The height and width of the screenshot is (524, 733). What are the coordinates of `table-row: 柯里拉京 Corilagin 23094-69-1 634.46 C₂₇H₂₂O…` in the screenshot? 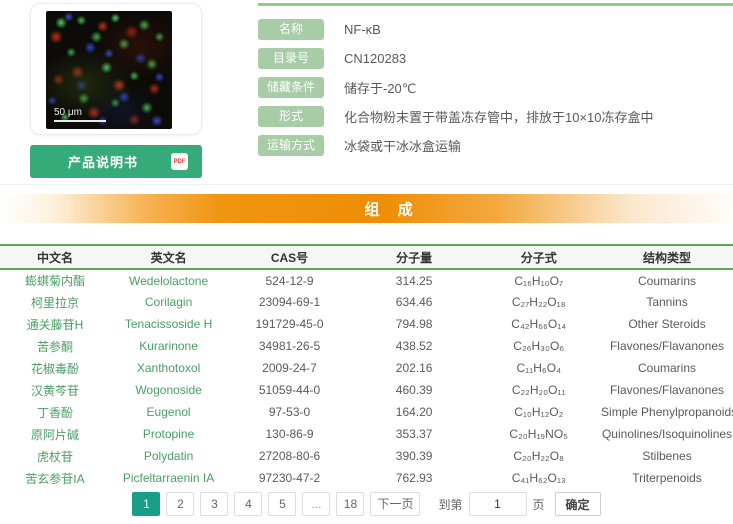 It's located at (366, 302).